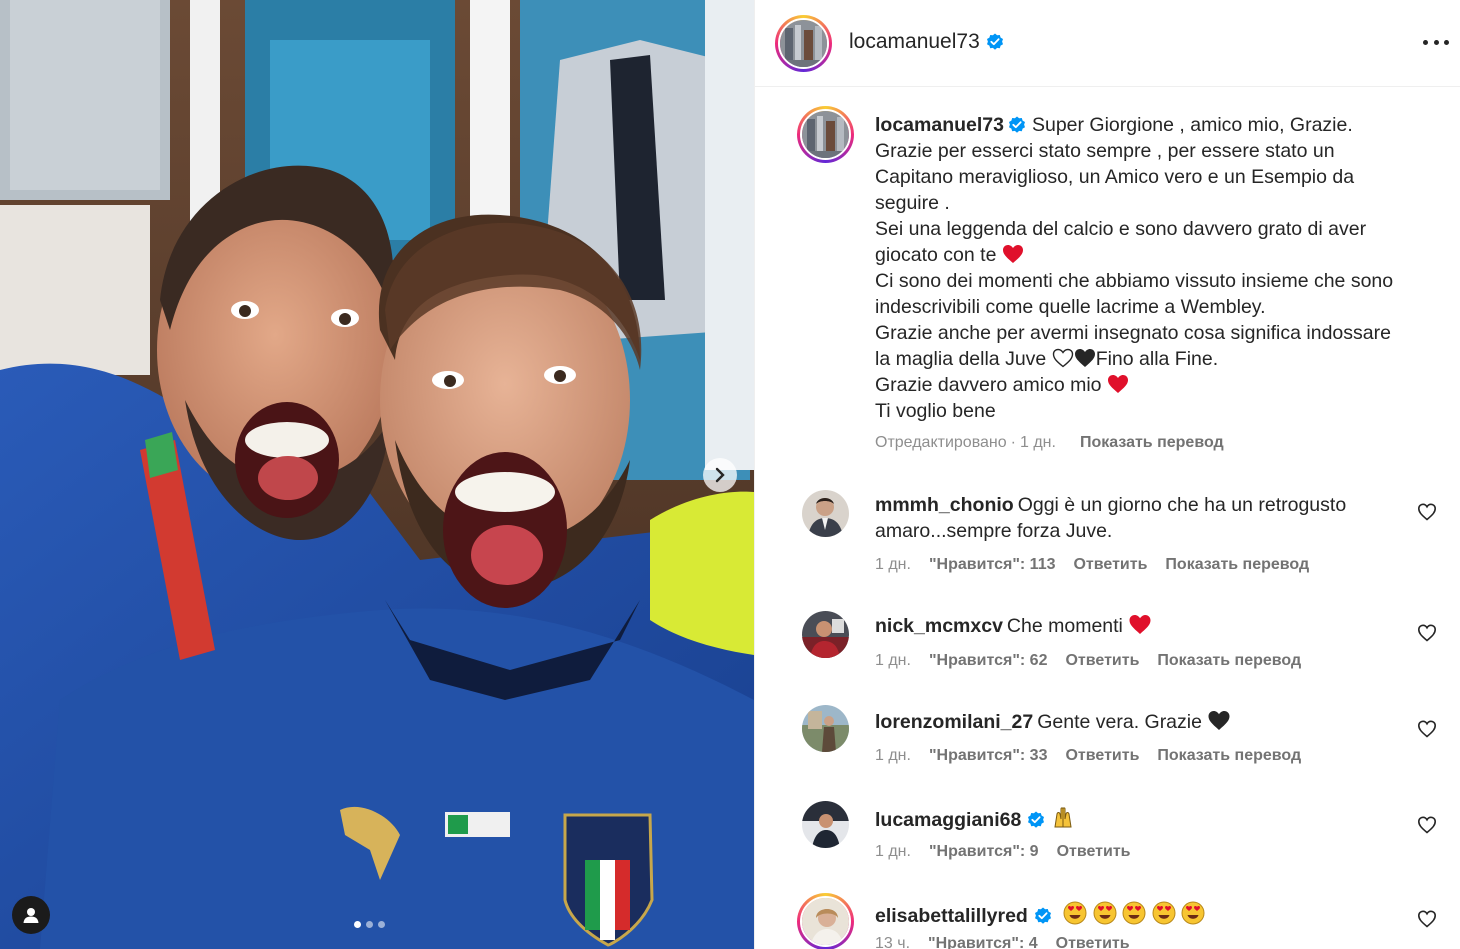 The height and width of the screenshot is (949, 1460). What do you see at coordinates (1131, 914) in the screenshot?
I see `heart-eyes-emoji-group` at bounding box center [1131, 914].